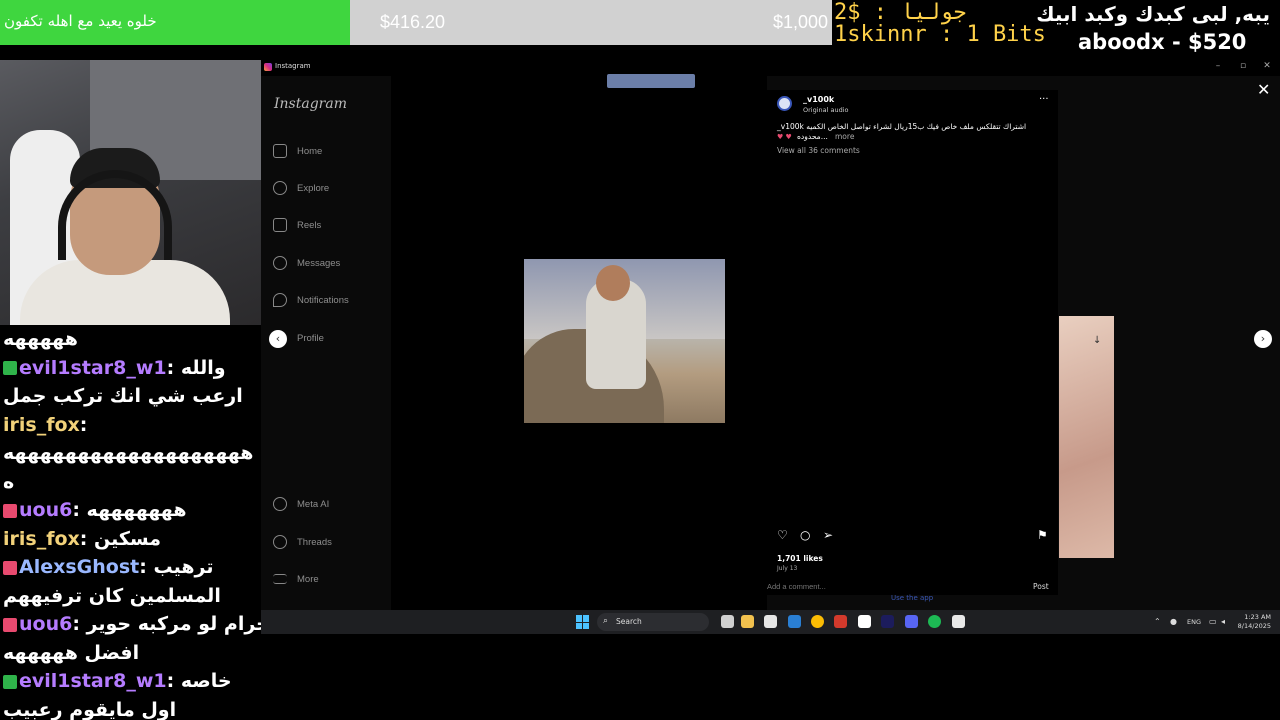 The width and height of the screenshot is (1280, 720). I want to click on chat-message: evil1star8_w1: خاصه, so click(130, 681).